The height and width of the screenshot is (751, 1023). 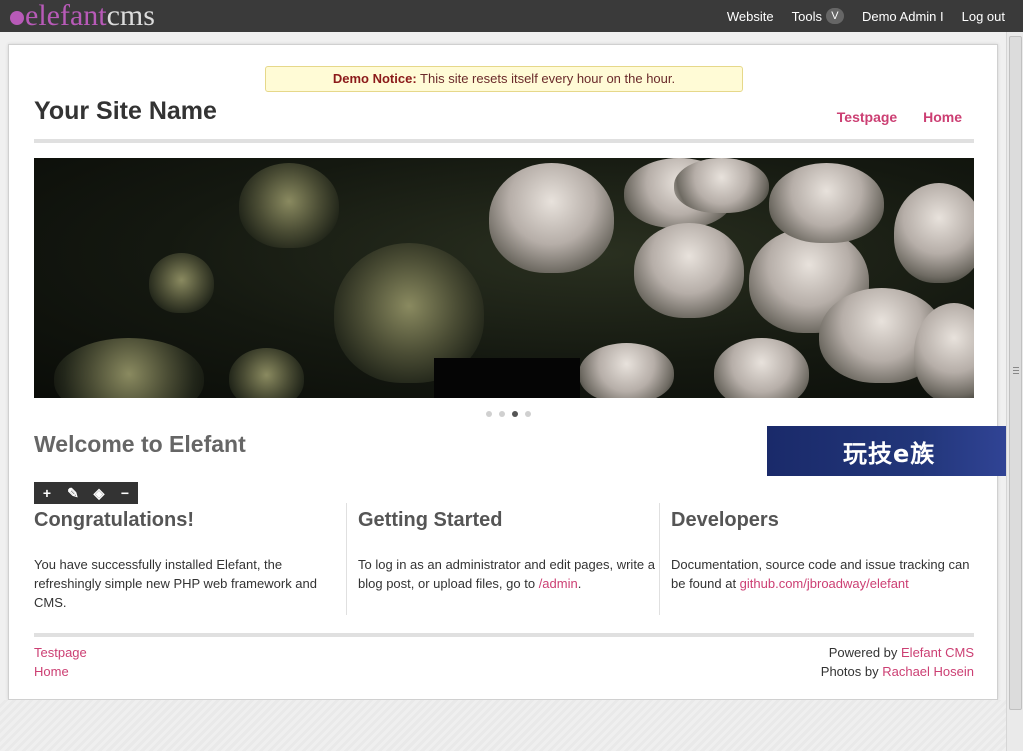 What do you see at coordinates (750, 16) in the screenshot?
I see `website-link: Website` at bounding box center [750, 16].